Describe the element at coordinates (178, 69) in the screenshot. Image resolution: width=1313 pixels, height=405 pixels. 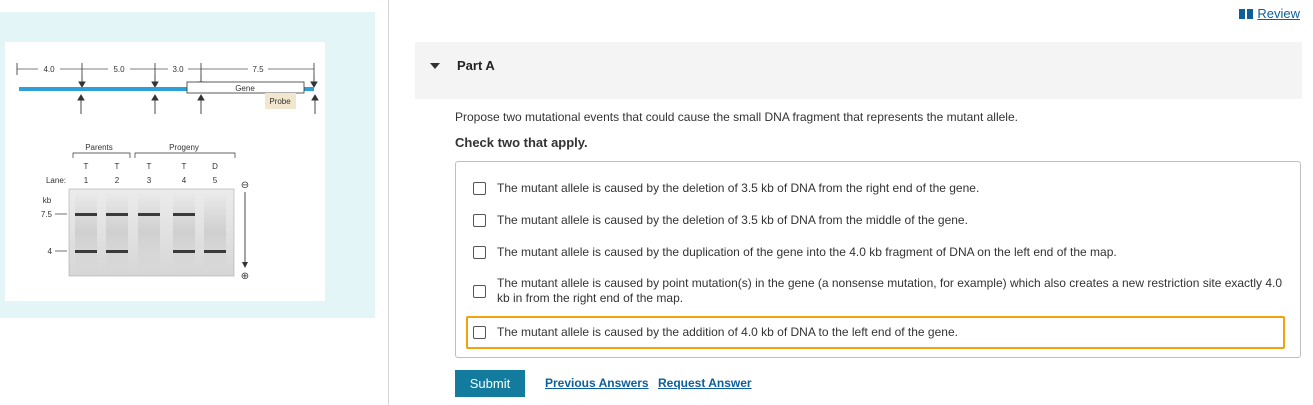
I see `segment-label: 3.0` at that location.